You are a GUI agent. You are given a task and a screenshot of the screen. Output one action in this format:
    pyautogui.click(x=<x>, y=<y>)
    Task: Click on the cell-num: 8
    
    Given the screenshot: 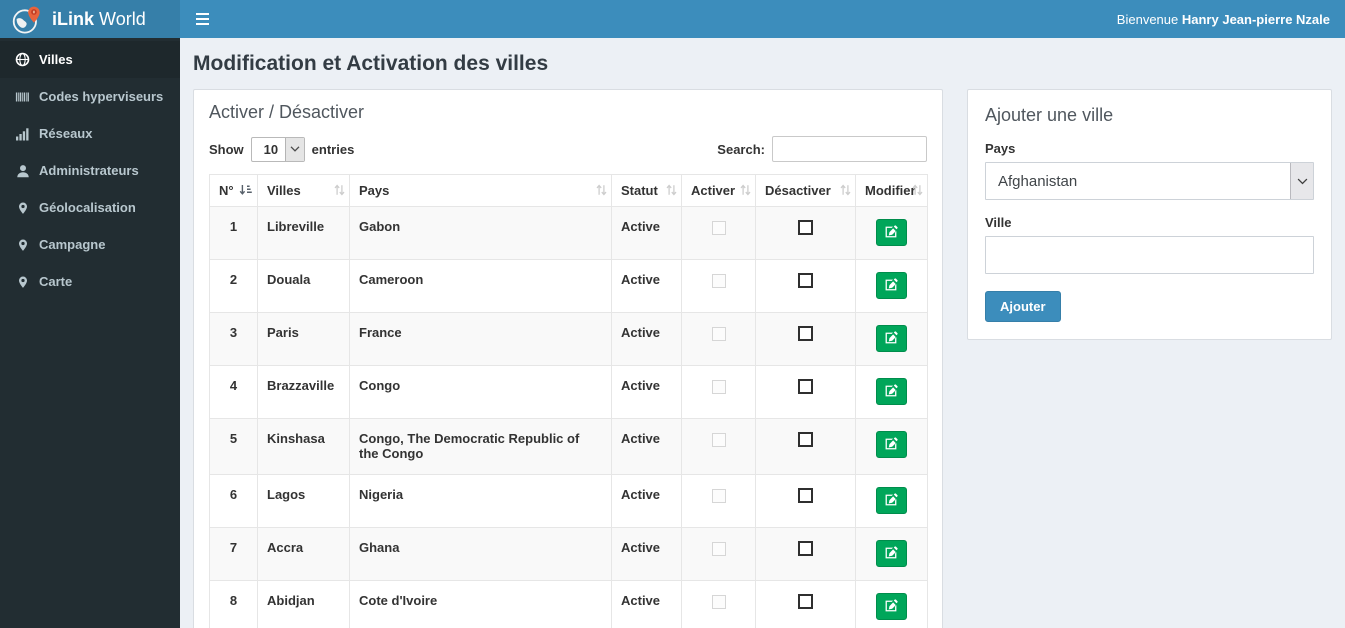 What is the action you would take?
    pyautogui.click(x=233, y=604)
    